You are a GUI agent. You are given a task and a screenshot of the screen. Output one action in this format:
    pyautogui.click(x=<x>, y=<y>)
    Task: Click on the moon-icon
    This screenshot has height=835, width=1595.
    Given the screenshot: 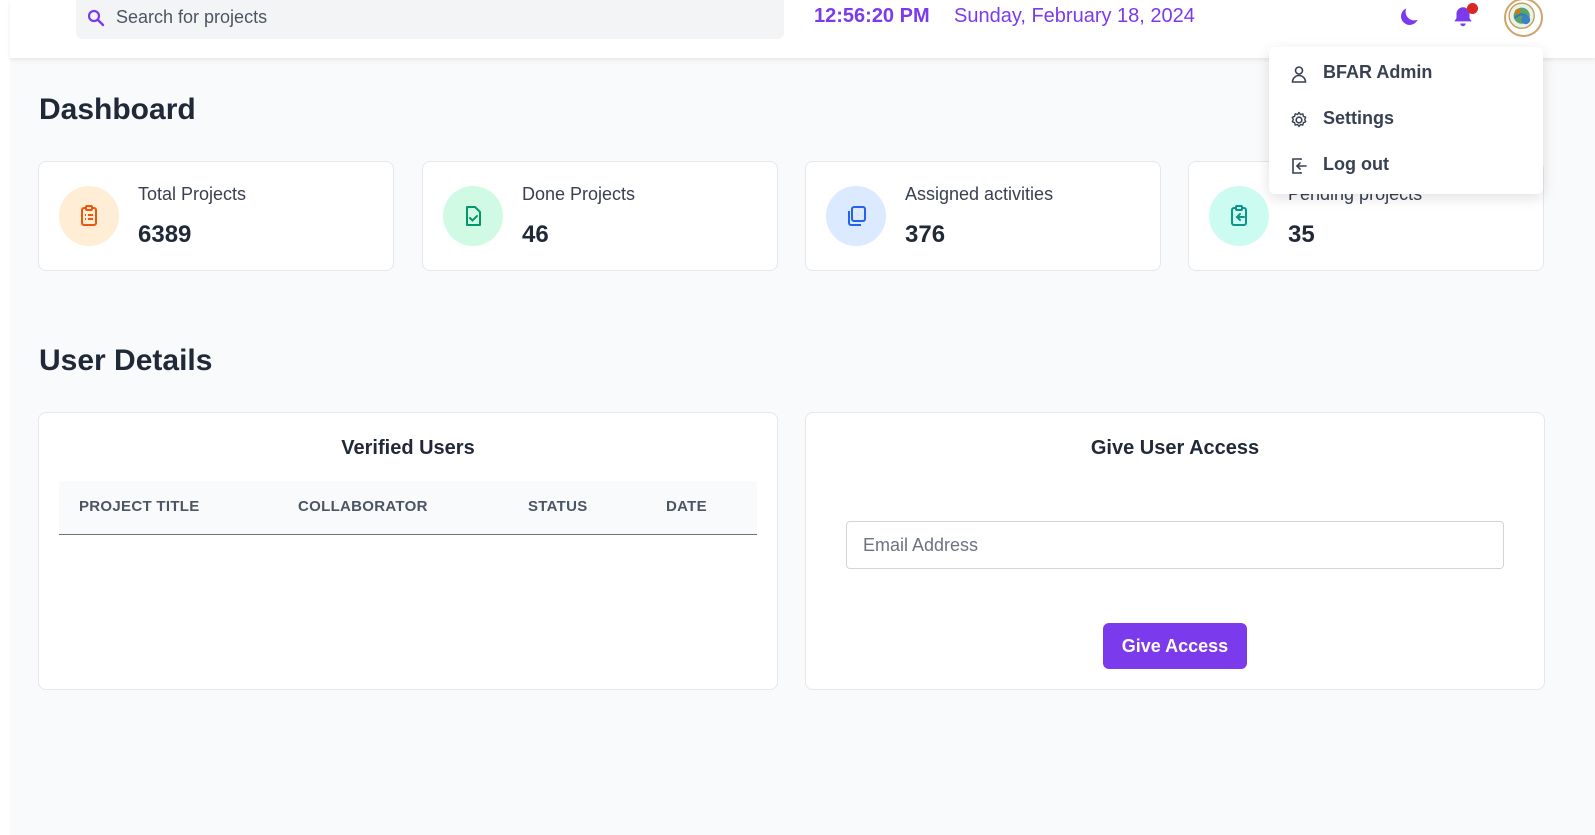 What is the action you would take?
    pyautogui.click(x=1409, y=17)
    